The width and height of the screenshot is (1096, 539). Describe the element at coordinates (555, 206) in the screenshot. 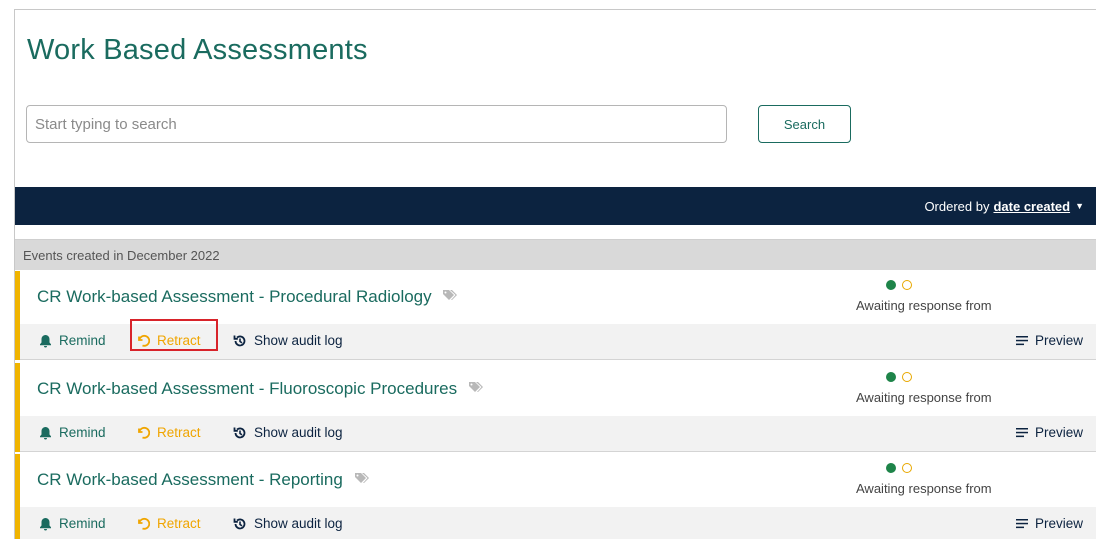

I see `order-bar: Ordered by date created ▼` at that location.